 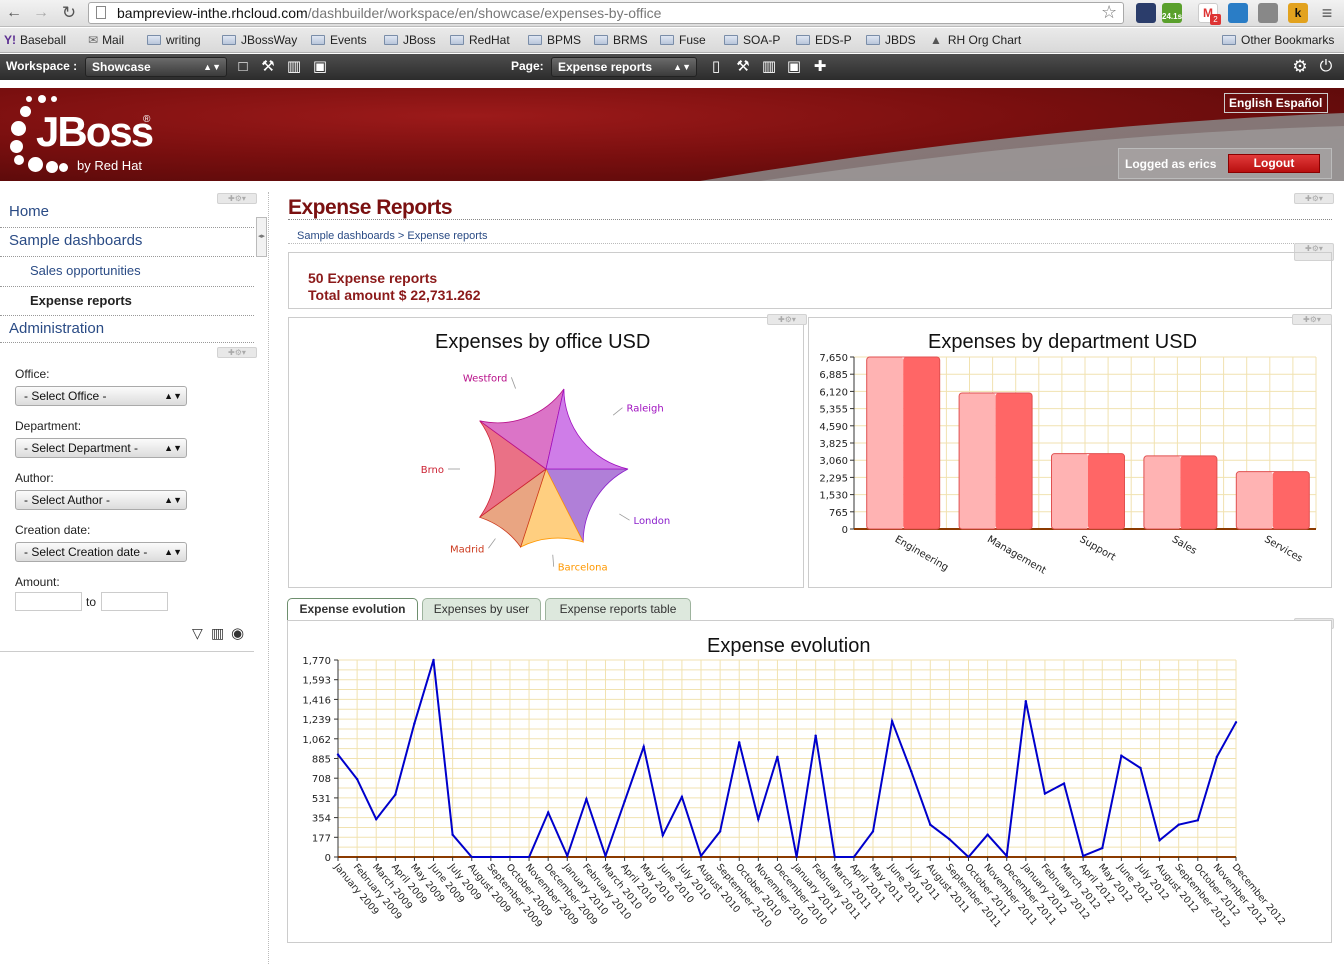 I want to click on page-properties-icon: ⚒, so click(x=743, y=67).